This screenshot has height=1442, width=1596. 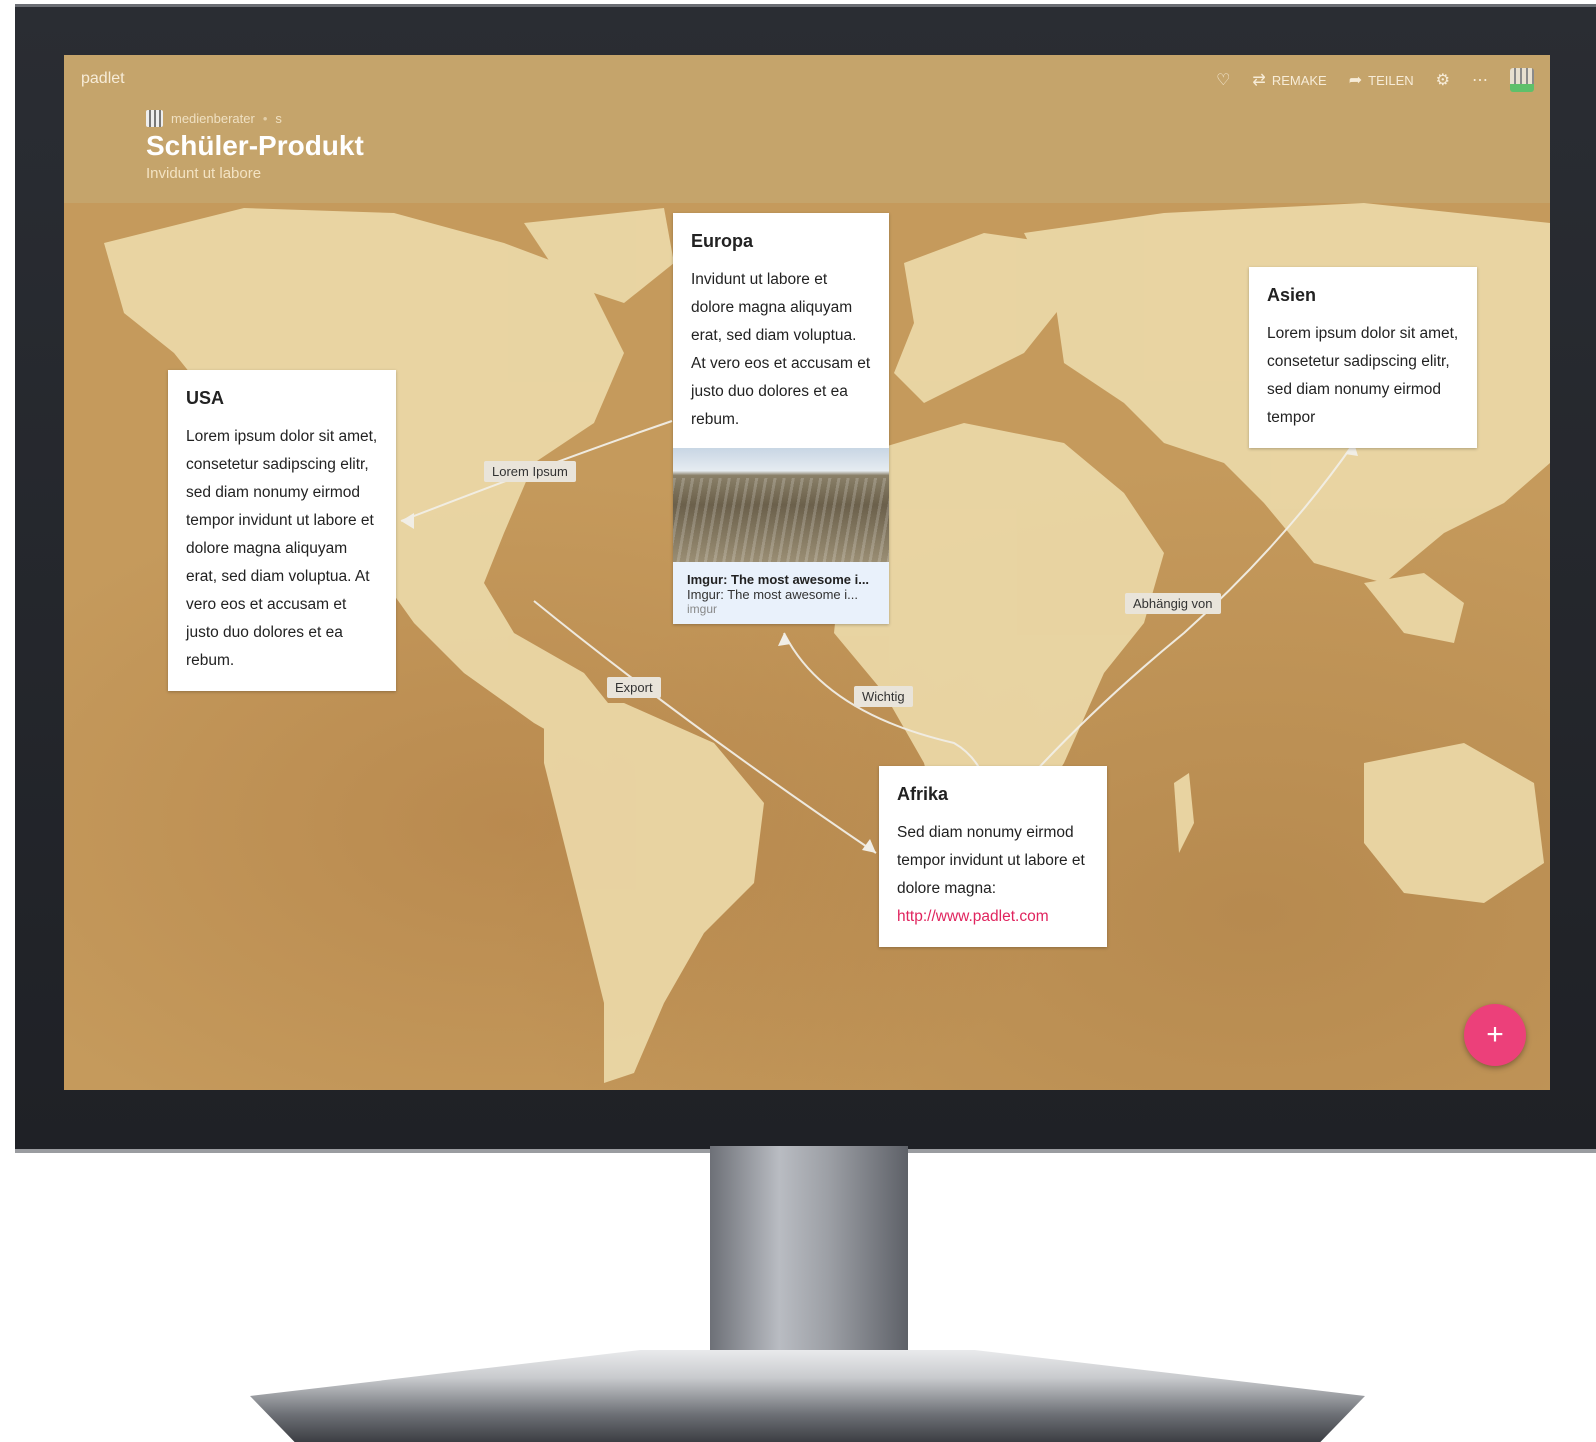 What do you see at coordinates (1292, 295) in the screenshot?
I see `post-title: Asien` at bounding box center [1292, 295].